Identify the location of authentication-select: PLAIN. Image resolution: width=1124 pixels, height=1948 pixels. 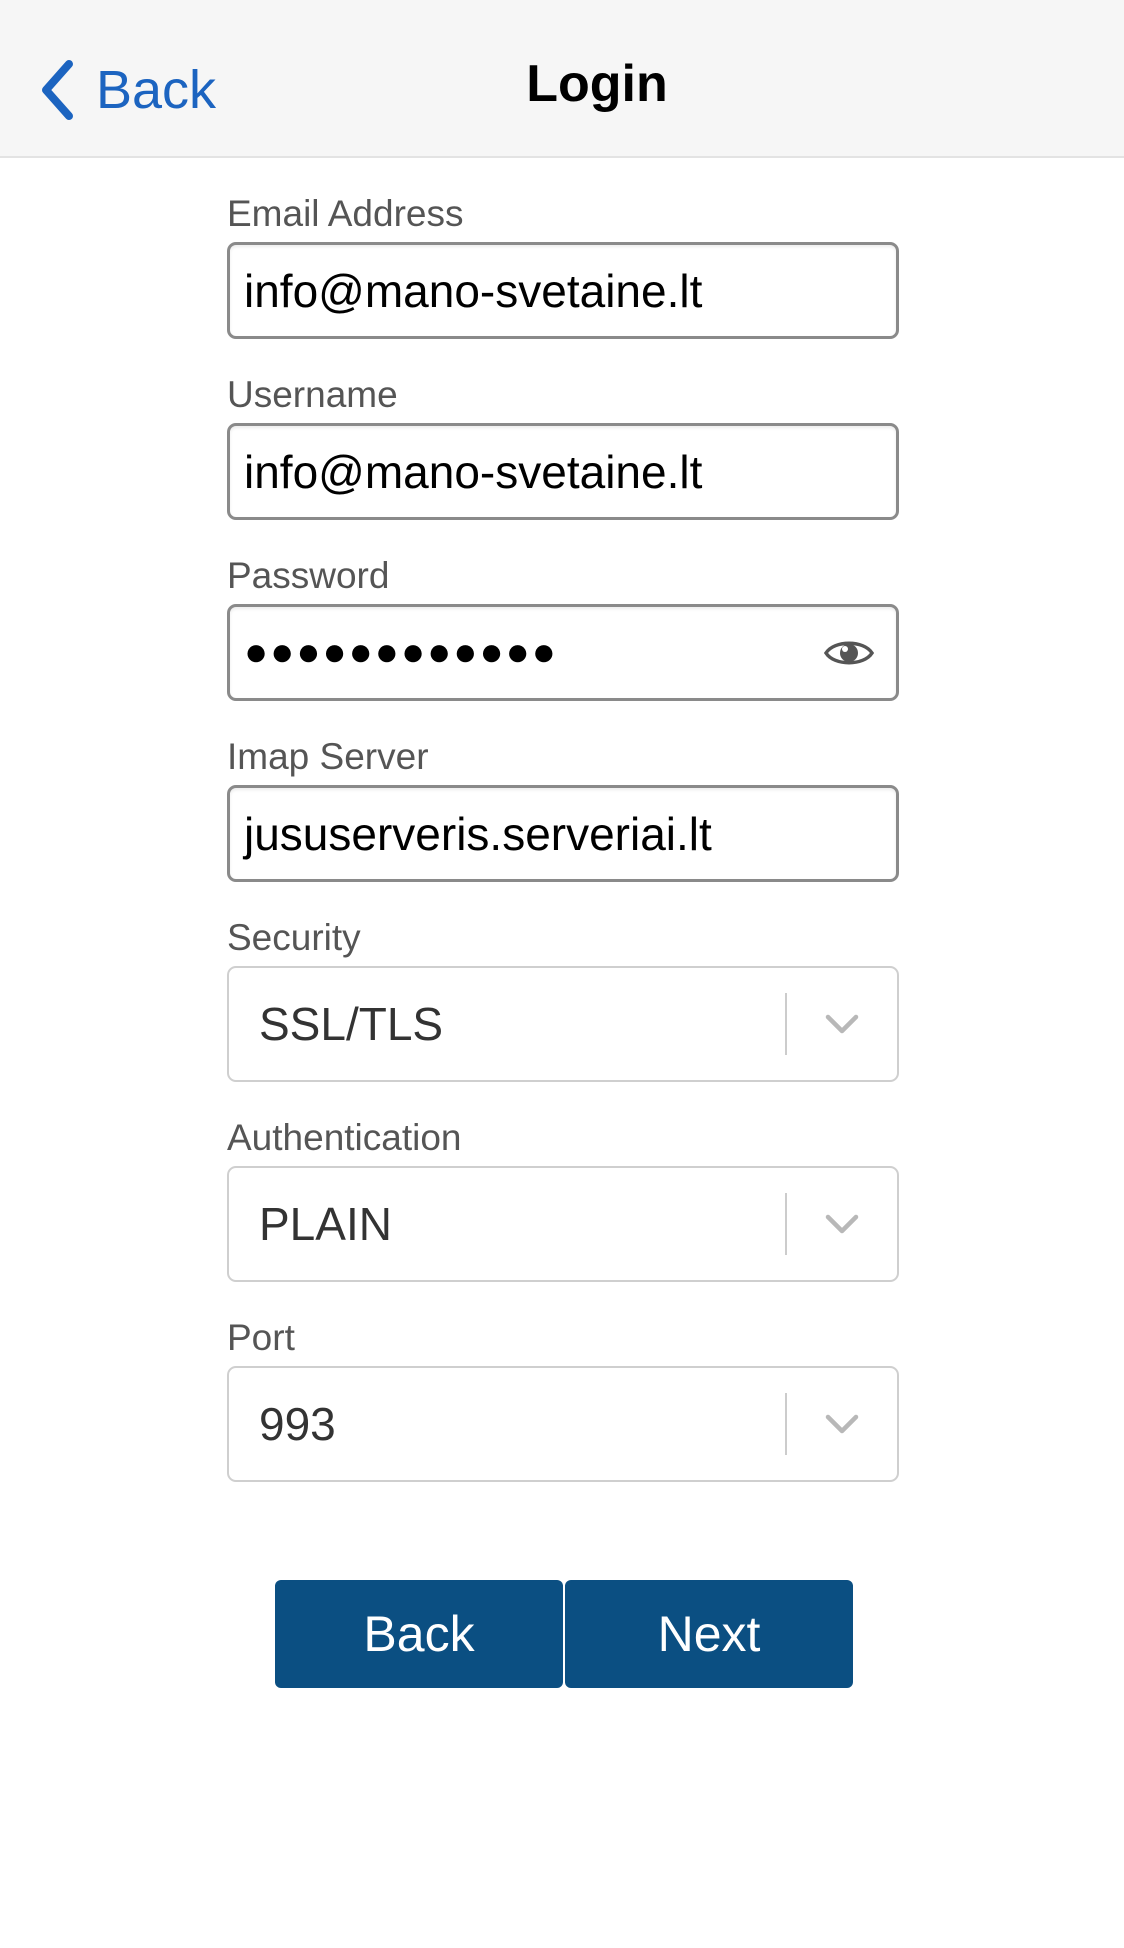
(563, 1224).